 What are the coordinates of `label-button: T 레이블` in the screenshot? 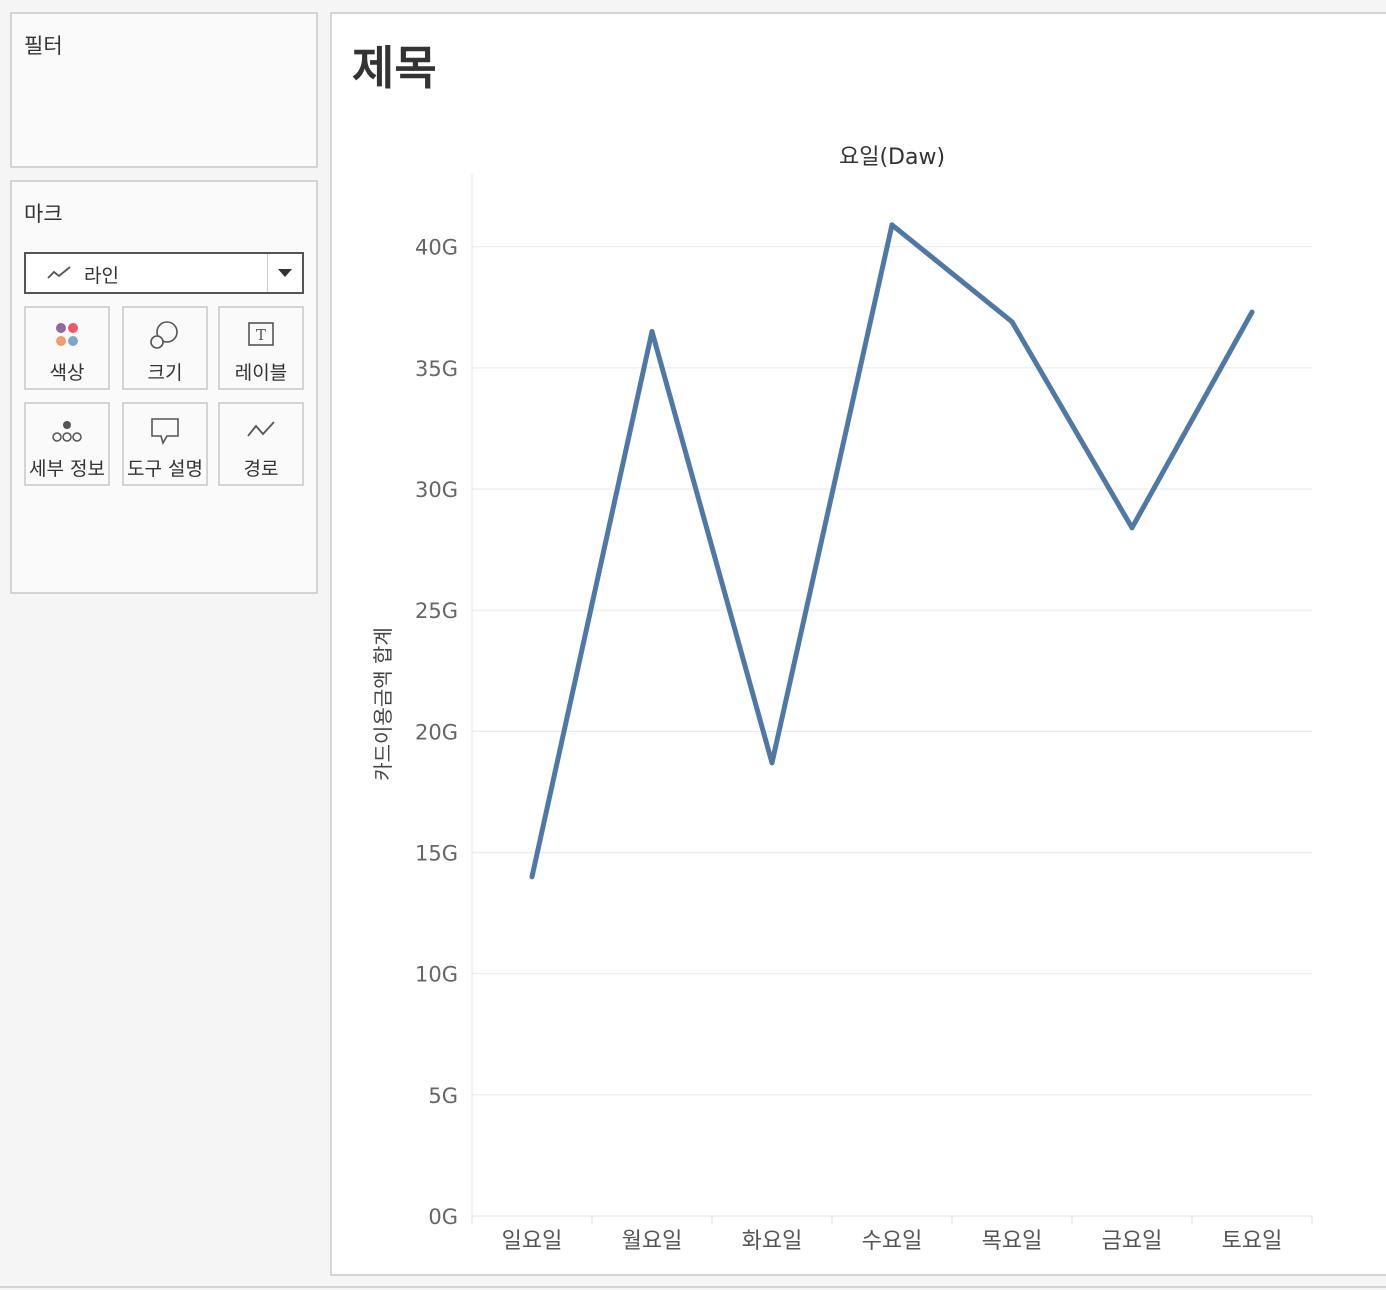 It's located at (261, 348).